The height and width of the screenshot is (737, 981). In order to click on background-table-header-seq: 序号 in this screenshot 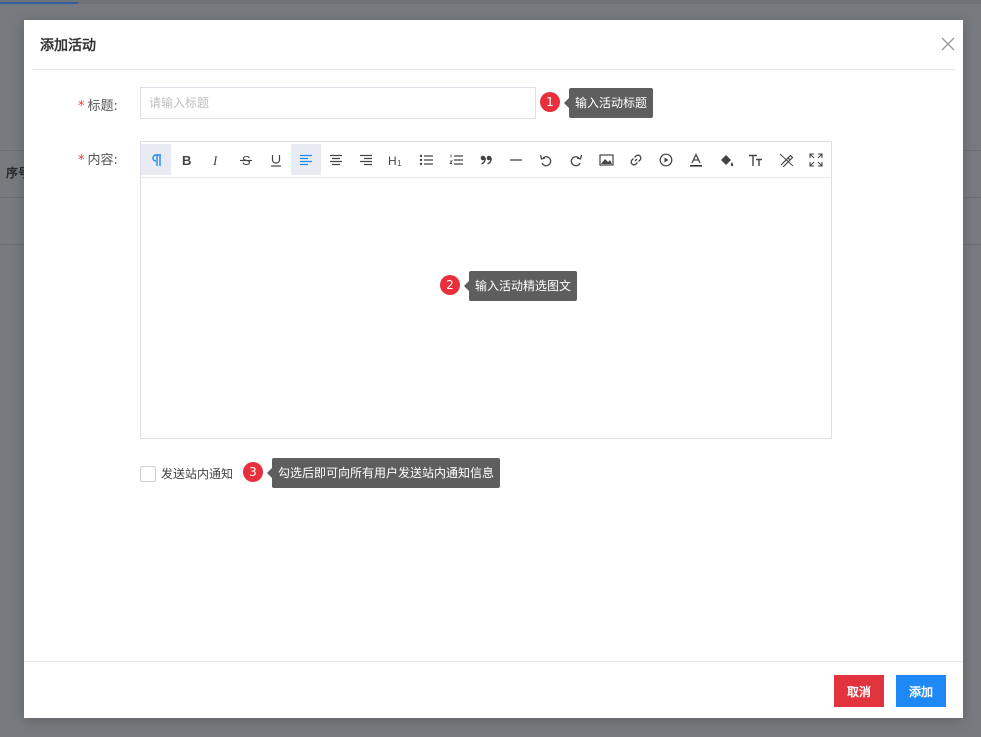, I will do `click(15, 173)`.